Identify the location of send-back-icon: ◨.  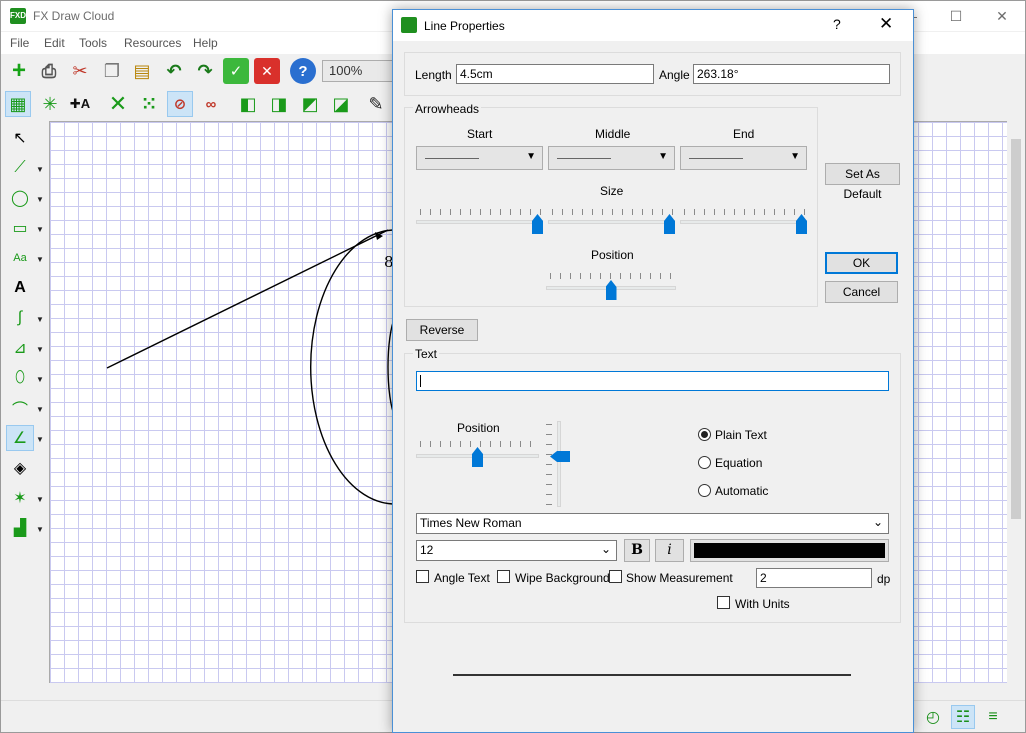
(279, 104).